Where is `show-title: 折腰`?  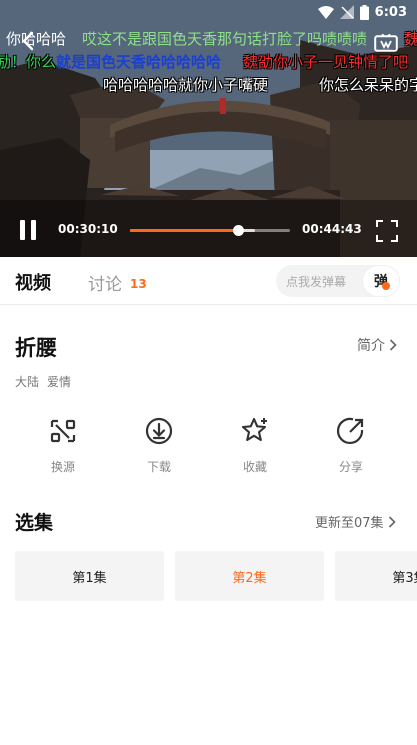
show-title: 折腰 is located at coordinates (36, 348).